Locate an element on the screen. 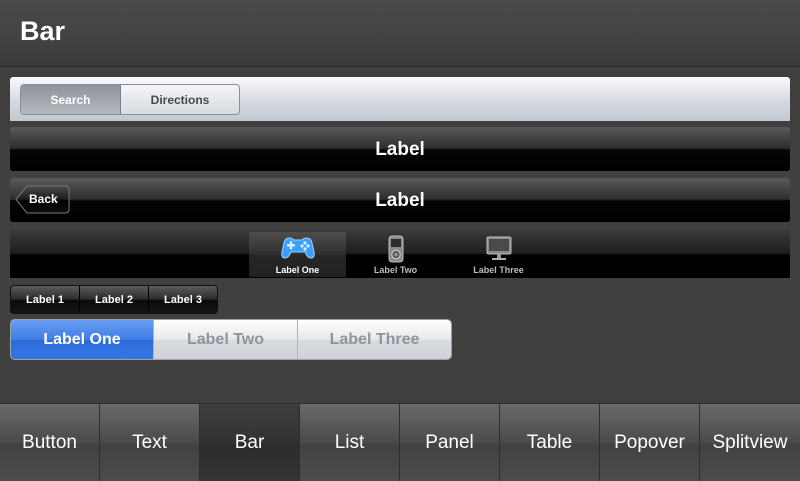 Image resolution: width=800 pixels, height=481 pixels. tab-bar: Bar is located at coordinates (250, 442).